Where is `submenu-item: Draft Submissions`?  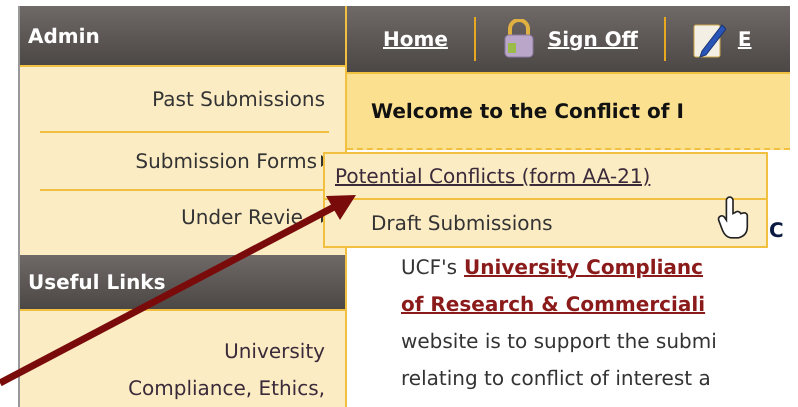
submenu-item: Draft Submissions is located at coordinates (545, 223).